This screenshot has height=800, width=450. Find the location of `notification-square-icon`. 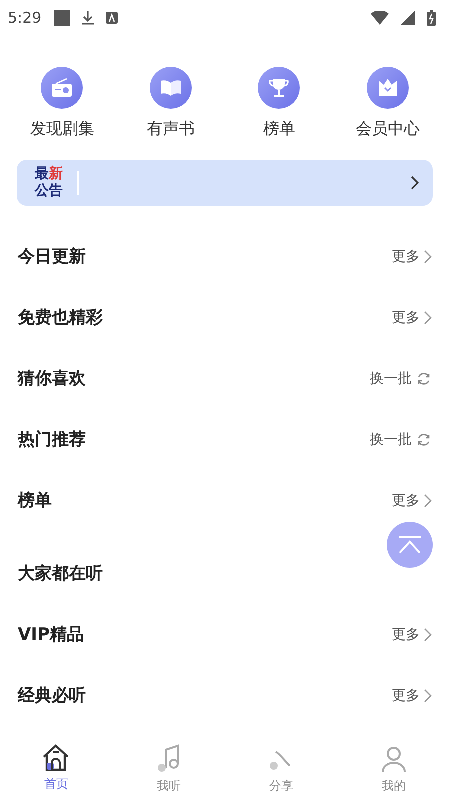

notification-square-icon is located at coordinates (62, 18).